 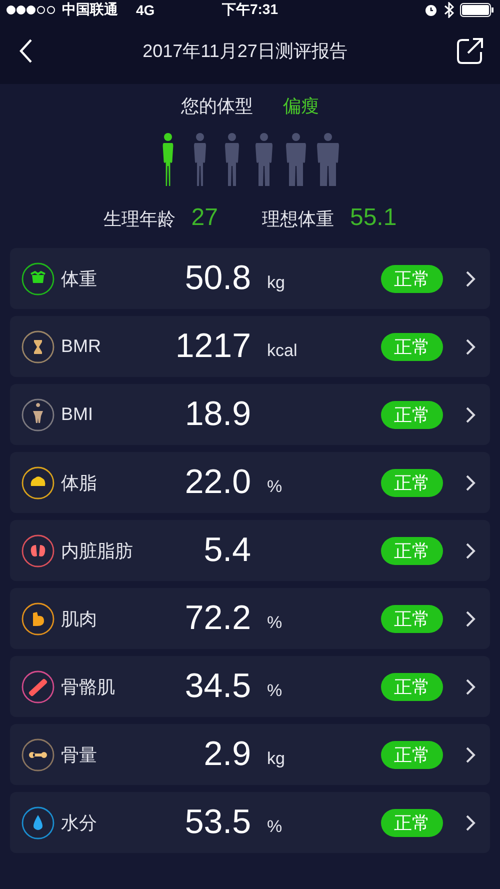 What do you see at coordinates (217, 686) in the screenshot?
I see `metric-value: 34.5` at bounding box center [217, 686].